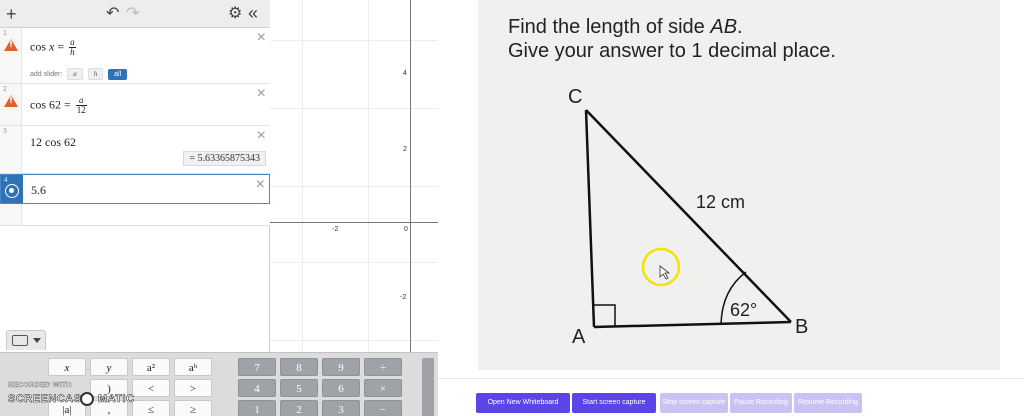  I want to click on screencast-watermark: RECORDED WITH SCREENCAST MATIC, so click(73, 399).